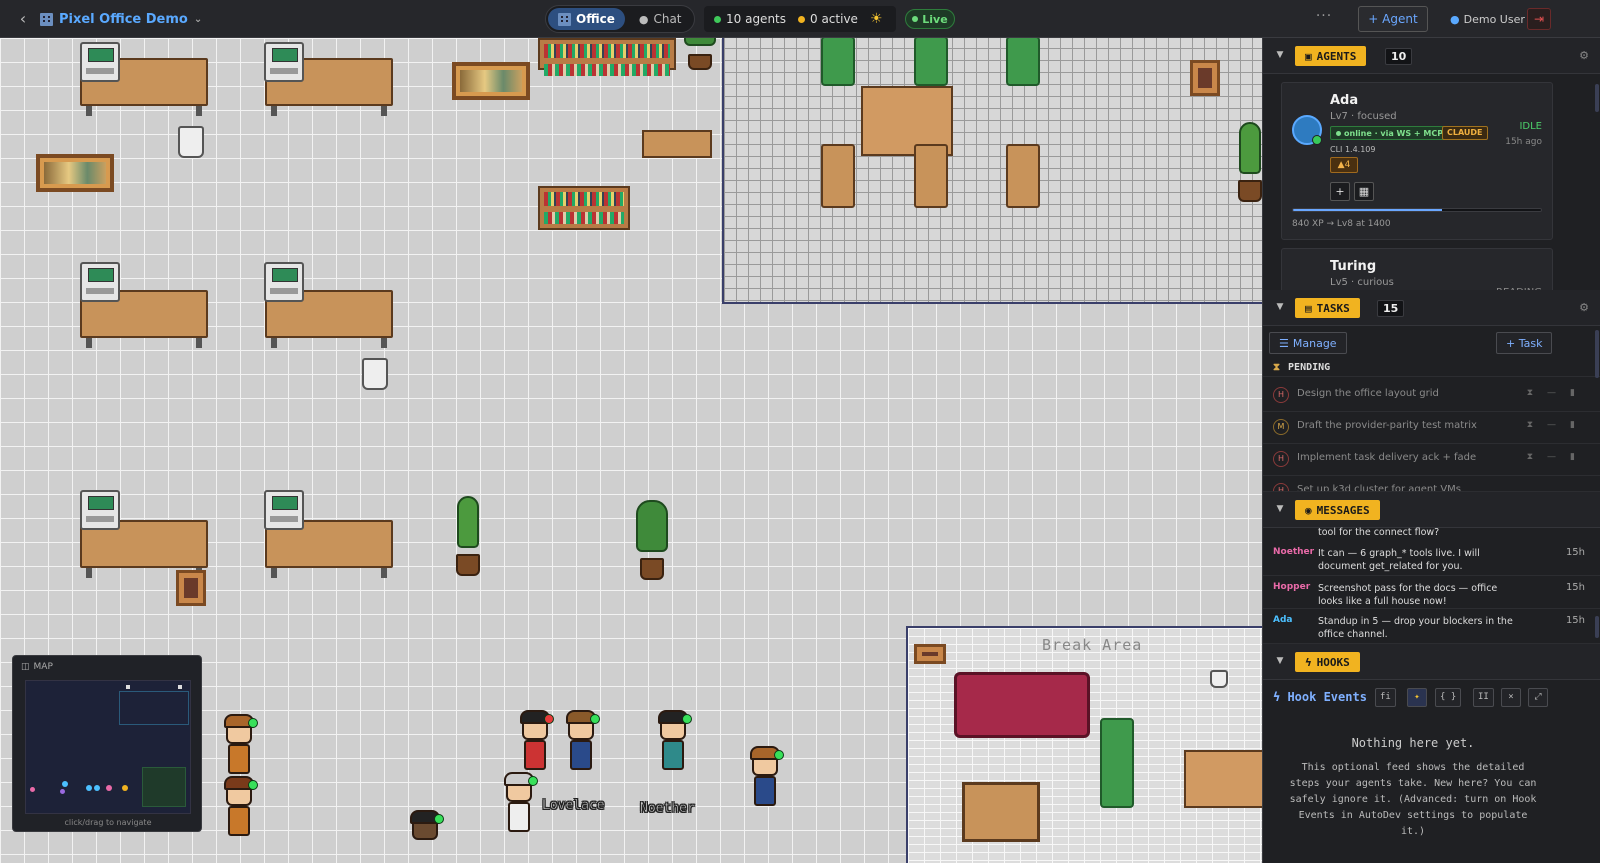 The width and height of the screenshot is (1600, 863). I want to click on map-icon: ◫, so click(25, 667).